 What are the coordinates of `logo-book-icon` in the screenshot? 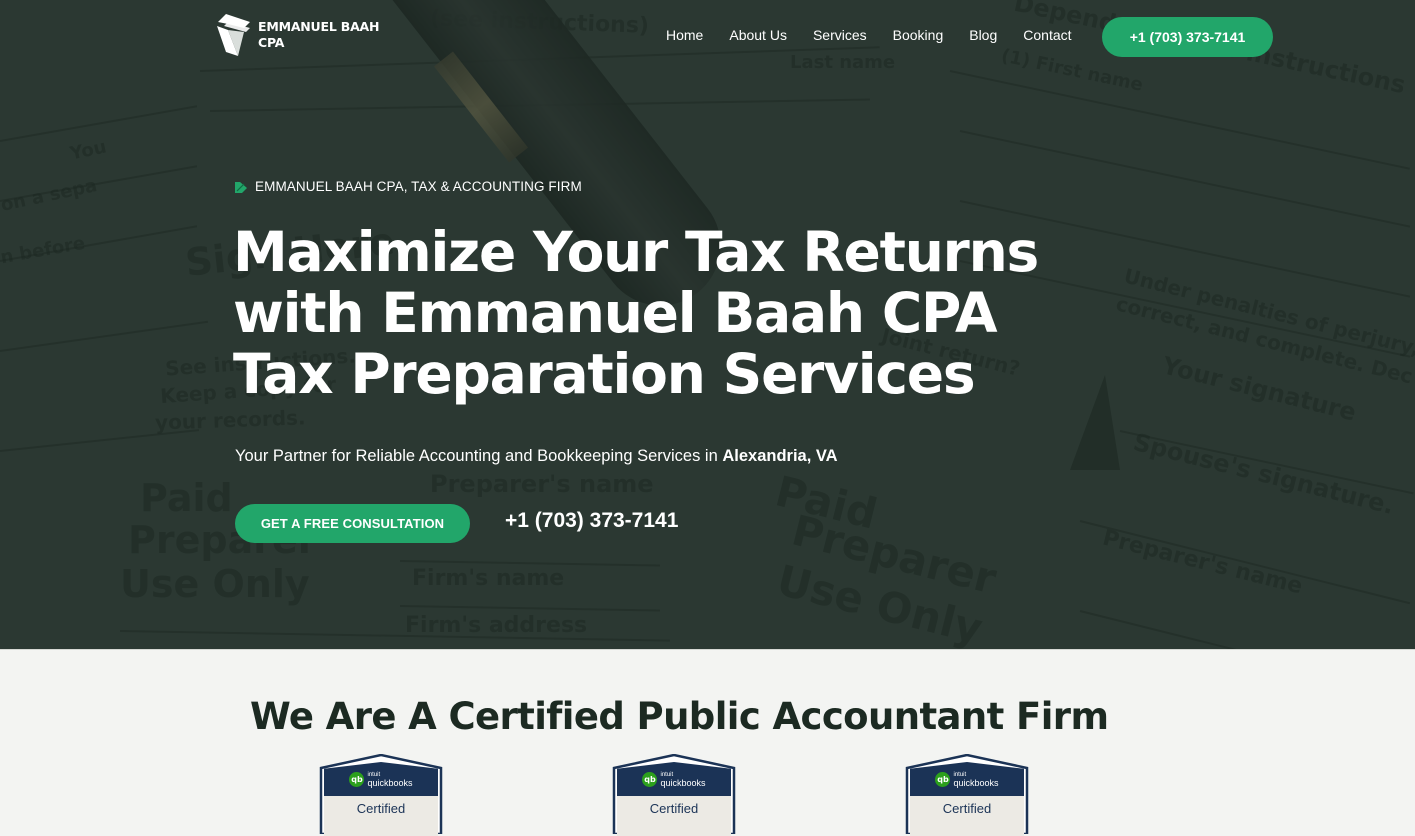 It's located at (233, 35).